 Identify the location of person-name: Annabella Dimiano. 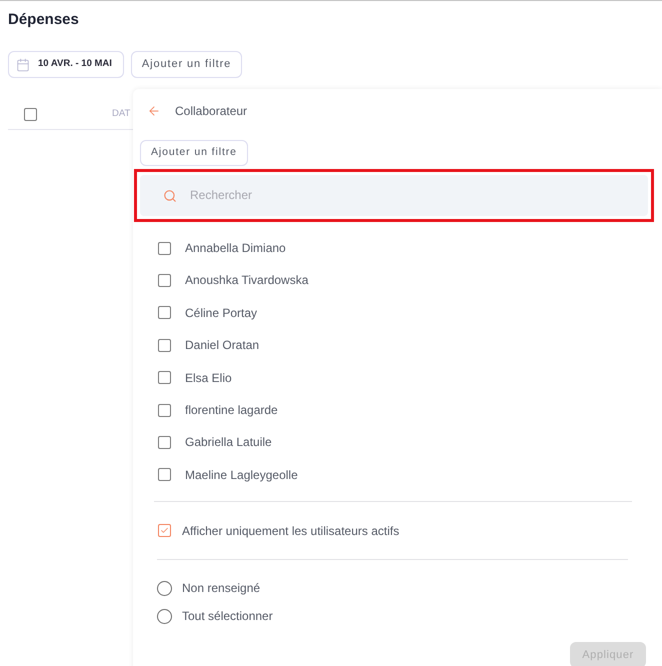
(235, 248).